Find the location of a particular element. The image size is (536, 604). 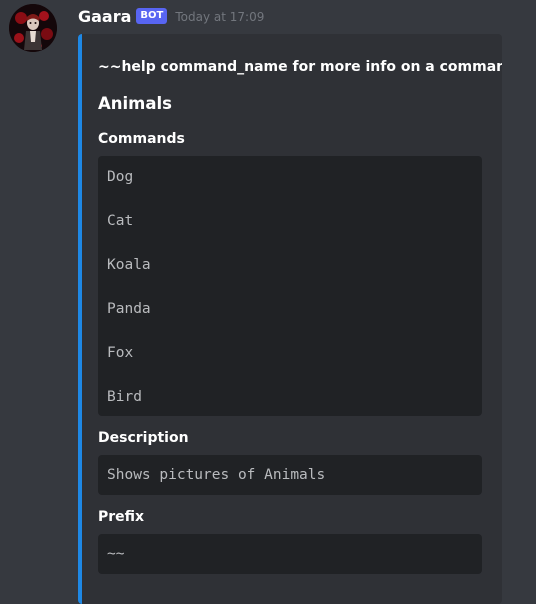

embed-title: Animals is located at coordinates (135, 103).